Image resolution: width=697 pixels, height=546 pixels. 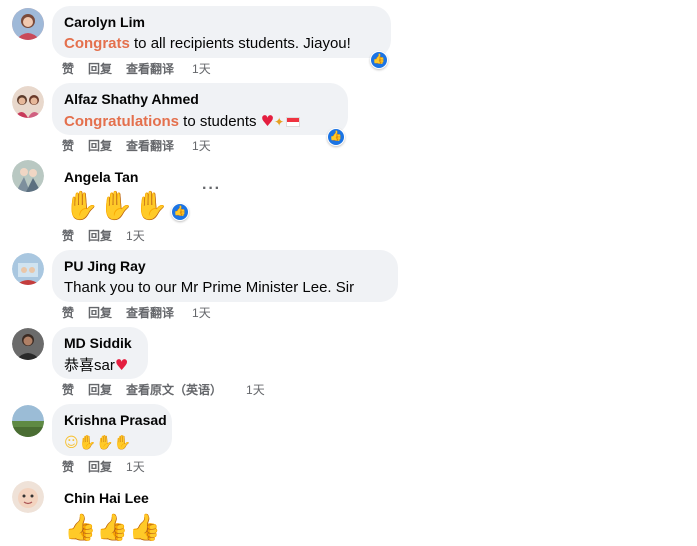 I want to click on comment-author: Carolyn Lim, so click(x=221, y=22).